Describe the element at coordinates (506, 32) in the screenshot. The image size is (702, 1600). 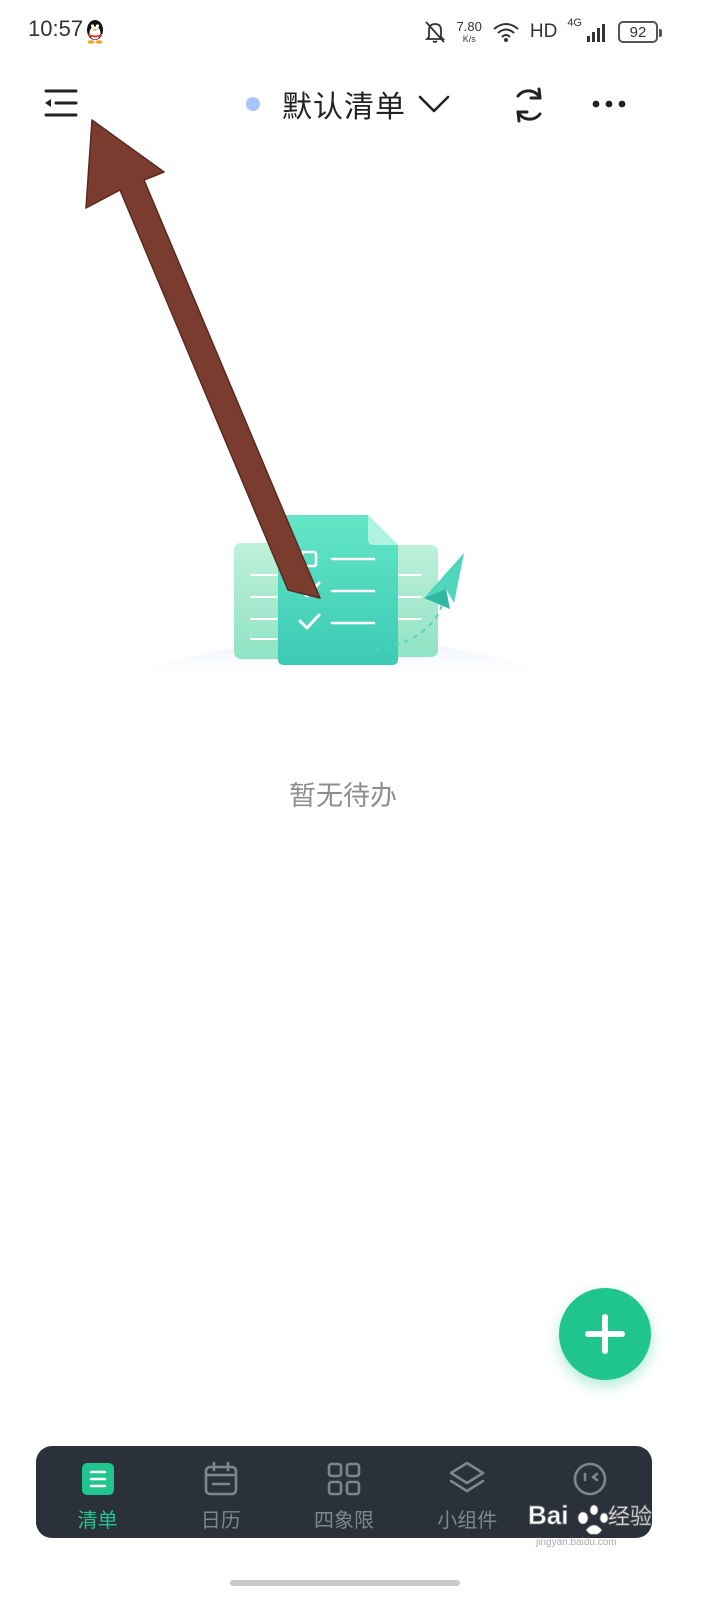
I see `wifi-icon` at that location.